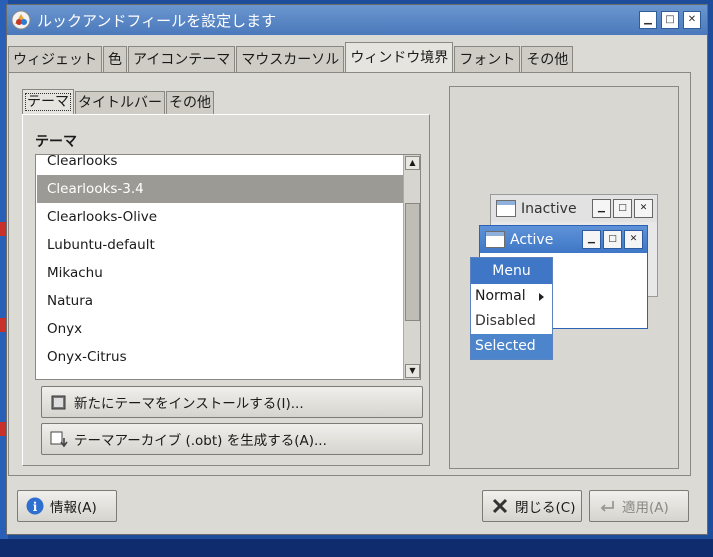 This screenshot has width=713, height=557. I want to click on preview-inactive-title: Inactive, so click(549, 208).